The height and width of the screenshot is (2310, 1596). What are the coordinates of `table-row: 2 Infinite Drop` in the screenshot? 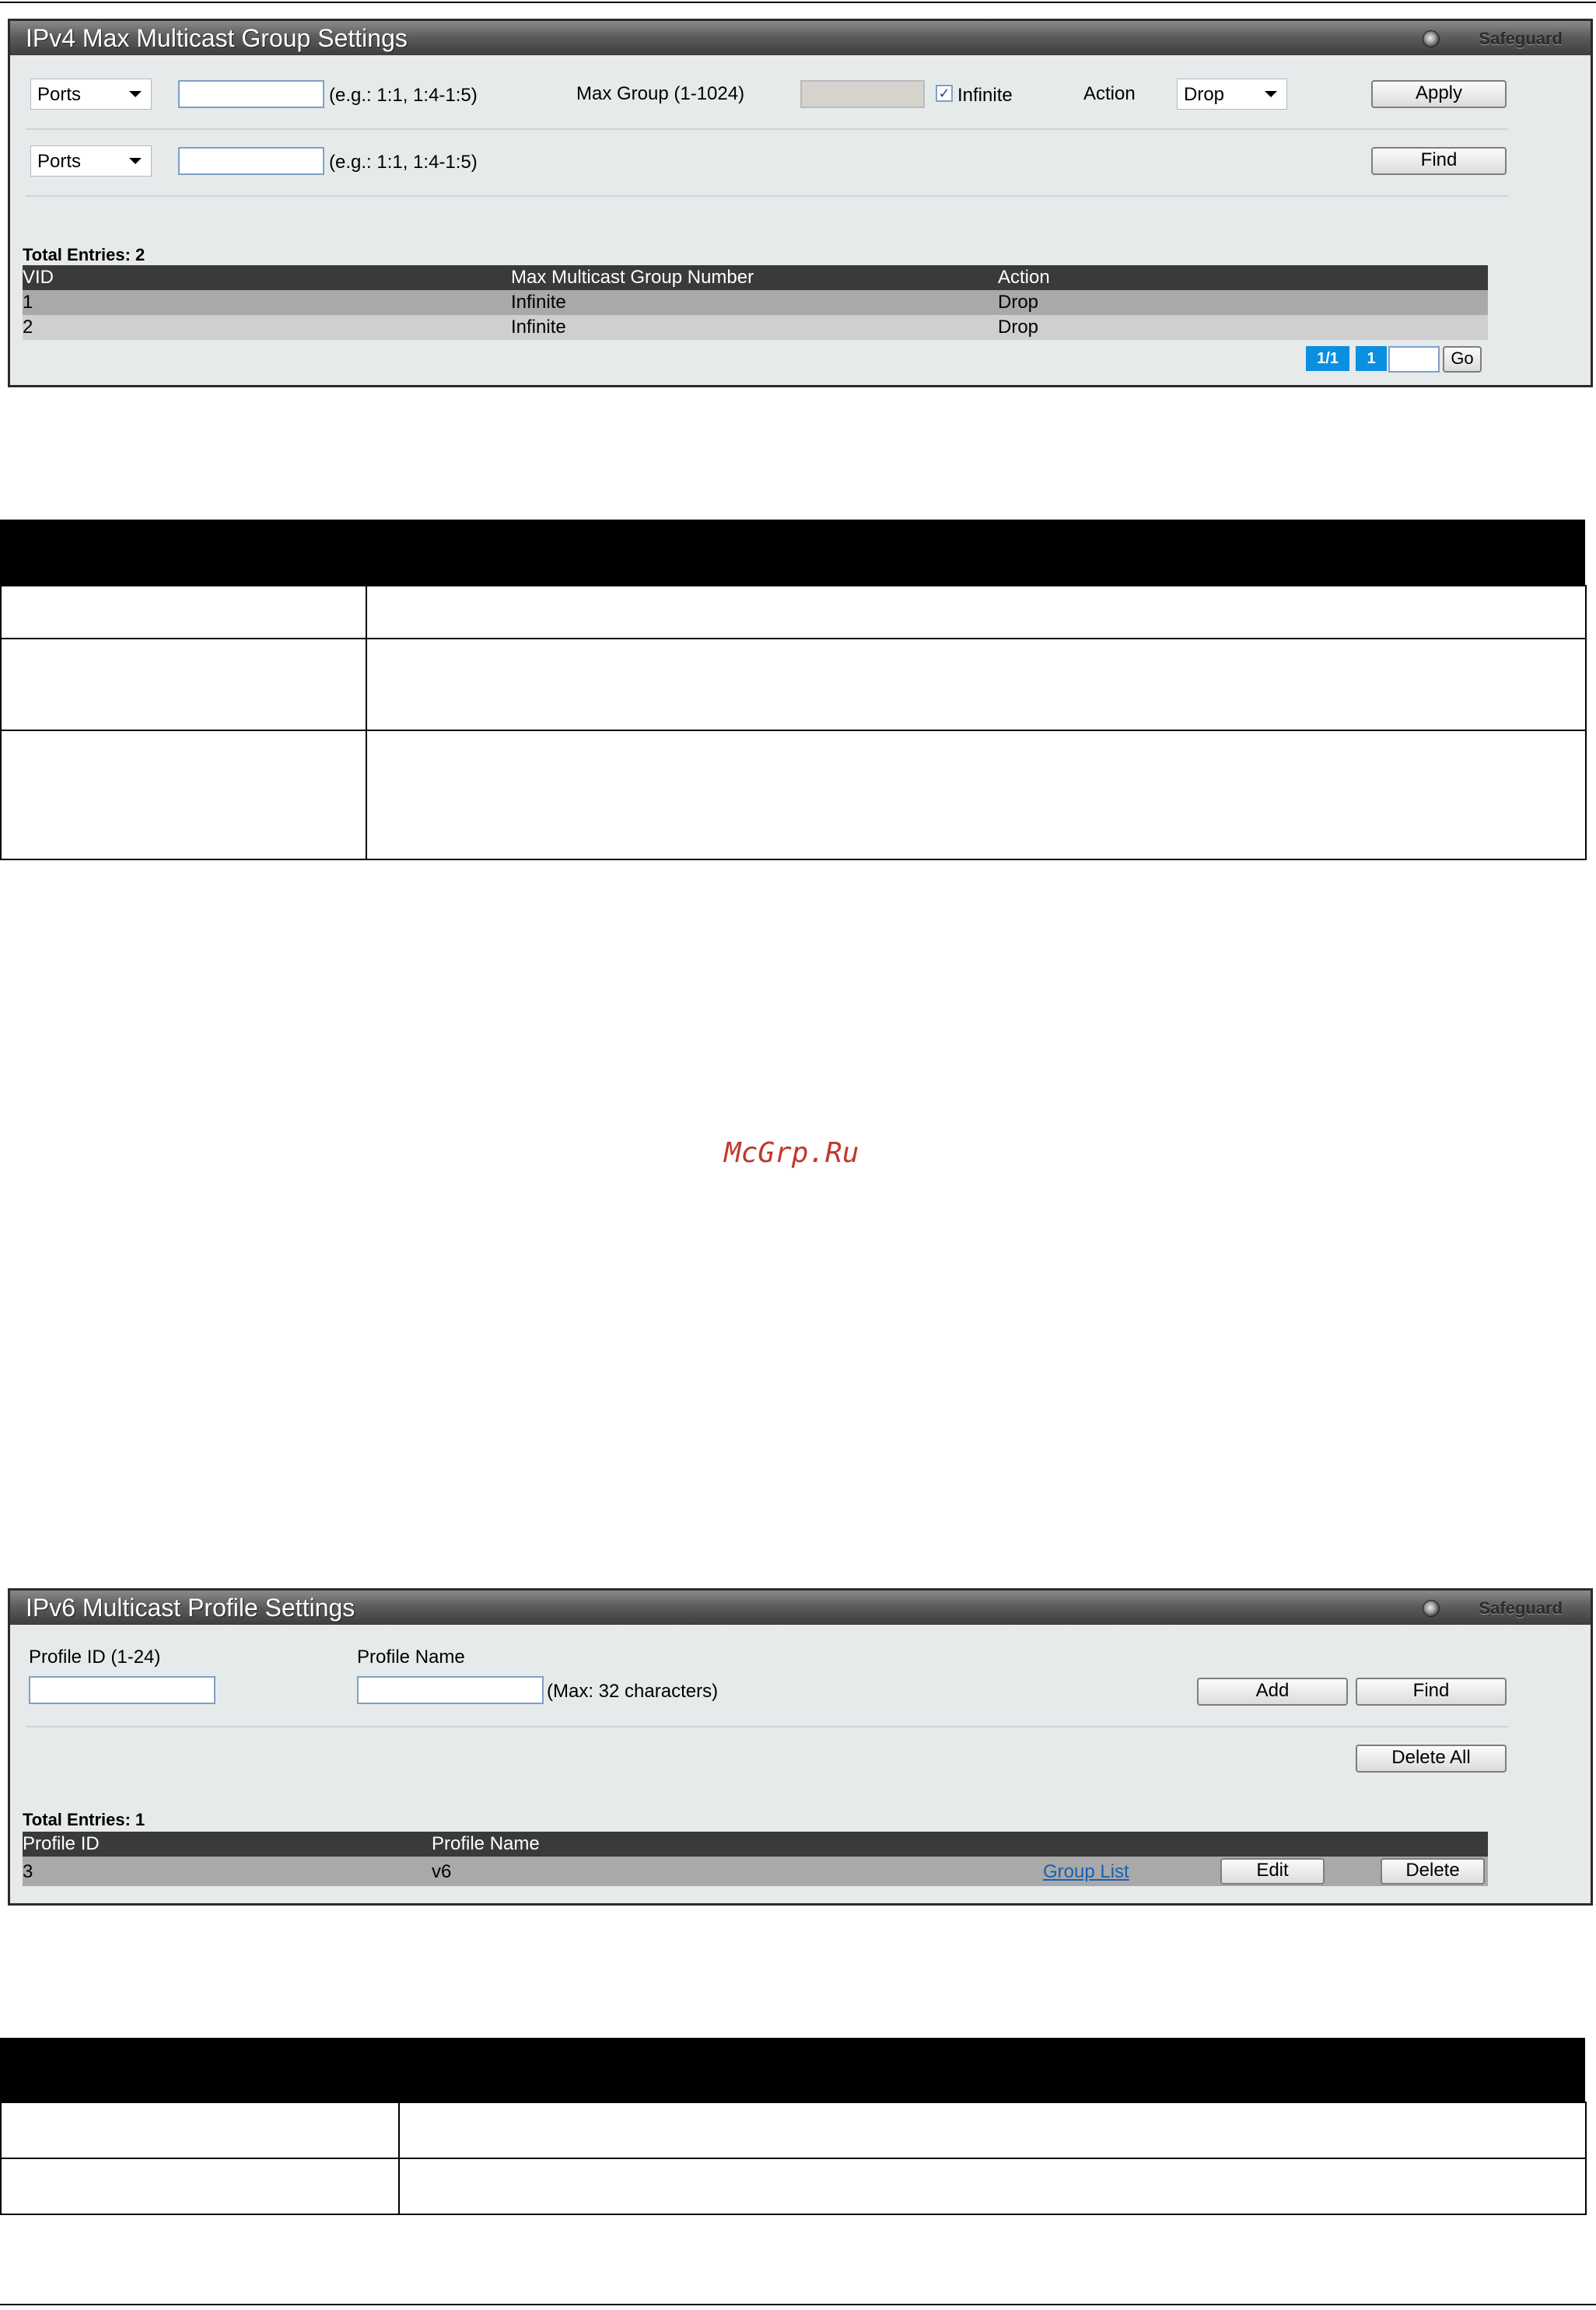 It's located at (755, 328).